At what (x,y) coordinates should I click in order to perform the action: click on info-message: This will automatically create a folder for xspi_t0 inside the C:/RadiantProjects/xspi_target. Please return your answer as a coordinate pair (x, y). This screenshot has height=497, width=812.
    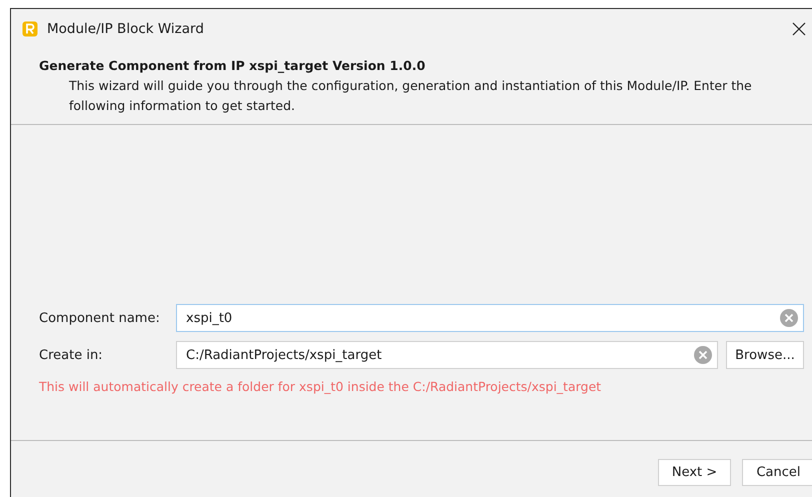
    Looking at the image, I should click on (320, 386).